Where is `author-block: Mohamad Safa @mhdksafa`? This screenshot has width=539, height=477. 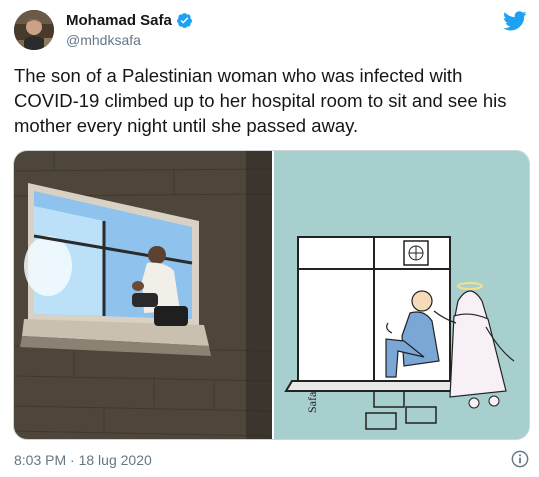
author-block: Mohamad Safa @mhdksafa is located at coordinates (129, 30).